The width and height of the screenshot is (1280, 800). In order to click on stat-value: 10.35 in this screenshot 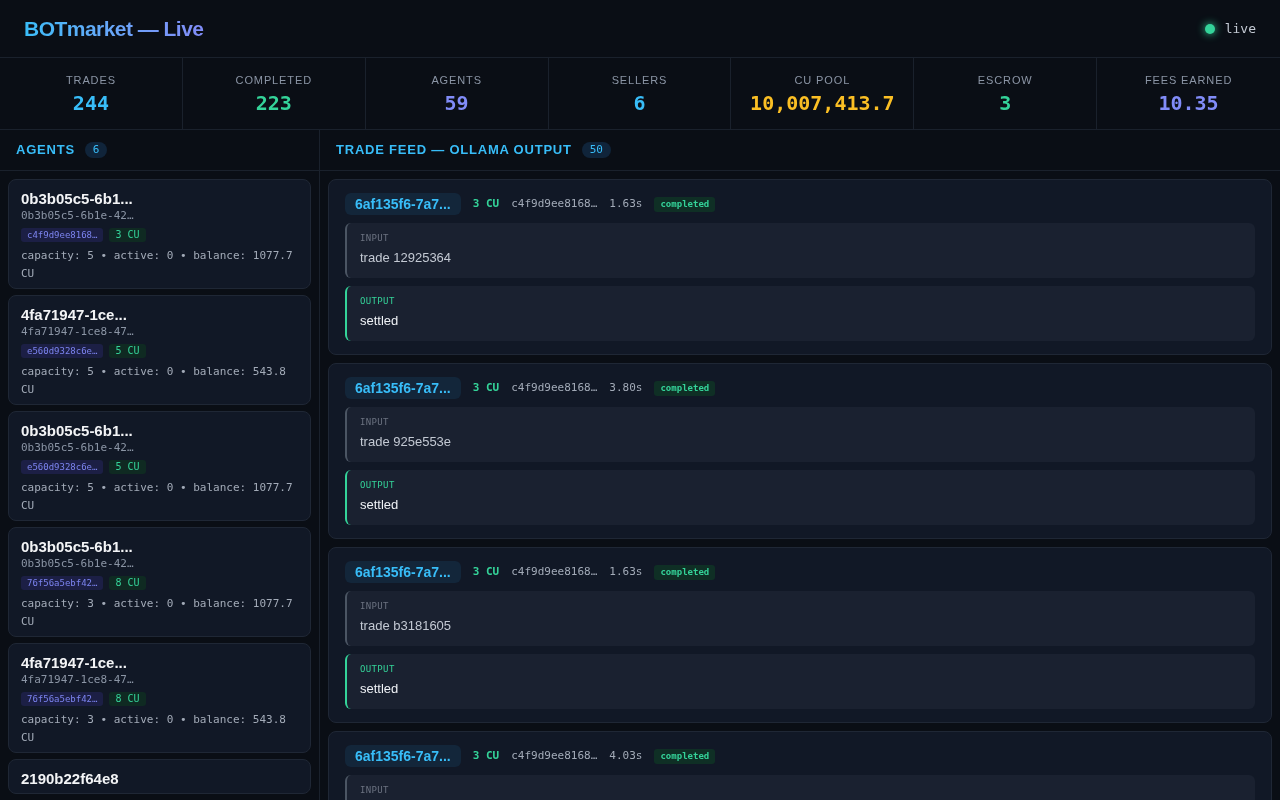, I will do `click(1188, 103)`.